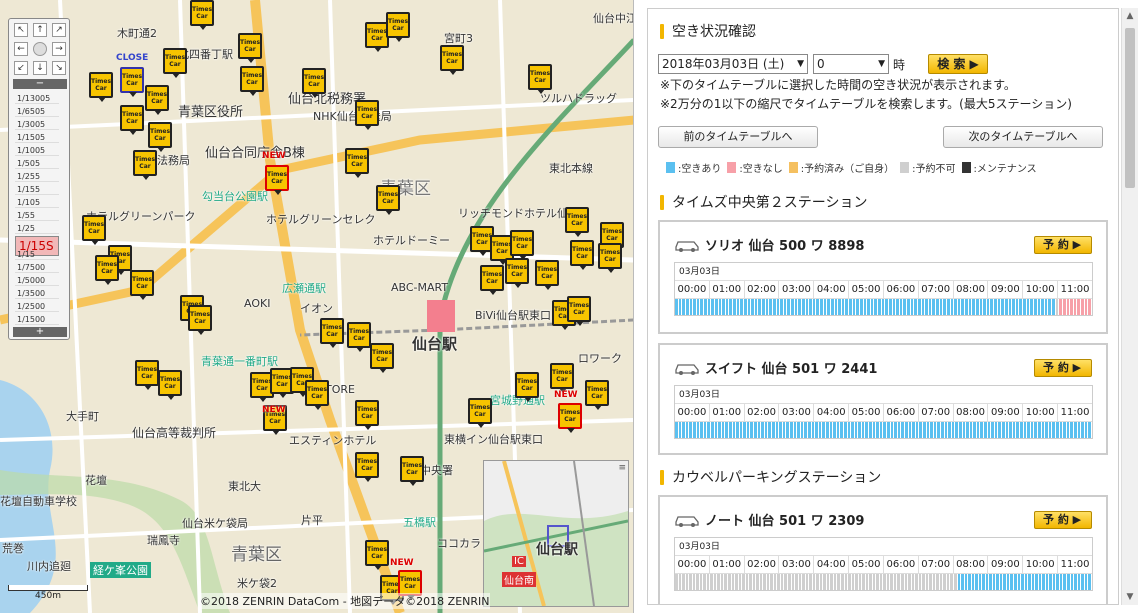 The image size is (1148, 613). I want to click on pan-down-icon: ↓, so click(40, 68).